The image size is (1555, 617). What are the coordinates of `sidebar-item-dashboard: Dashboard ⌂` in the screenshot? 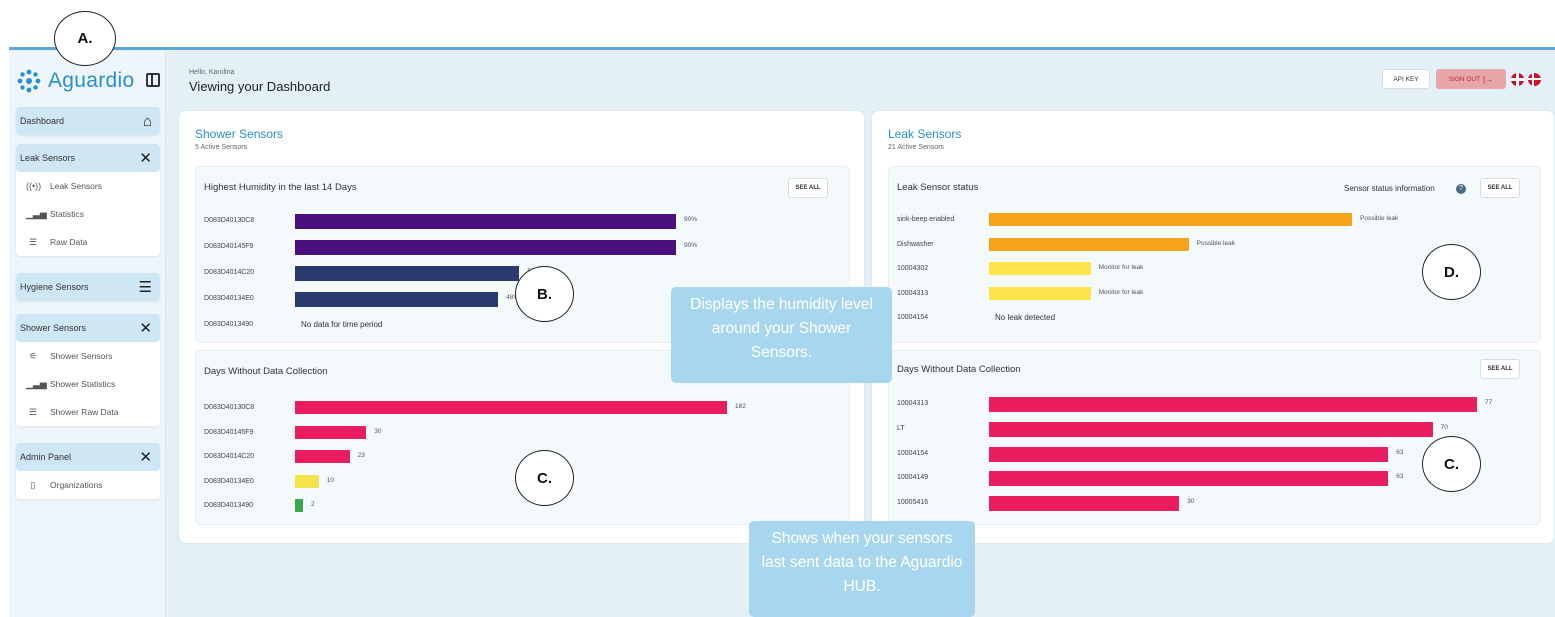 It's located at (88, 121).